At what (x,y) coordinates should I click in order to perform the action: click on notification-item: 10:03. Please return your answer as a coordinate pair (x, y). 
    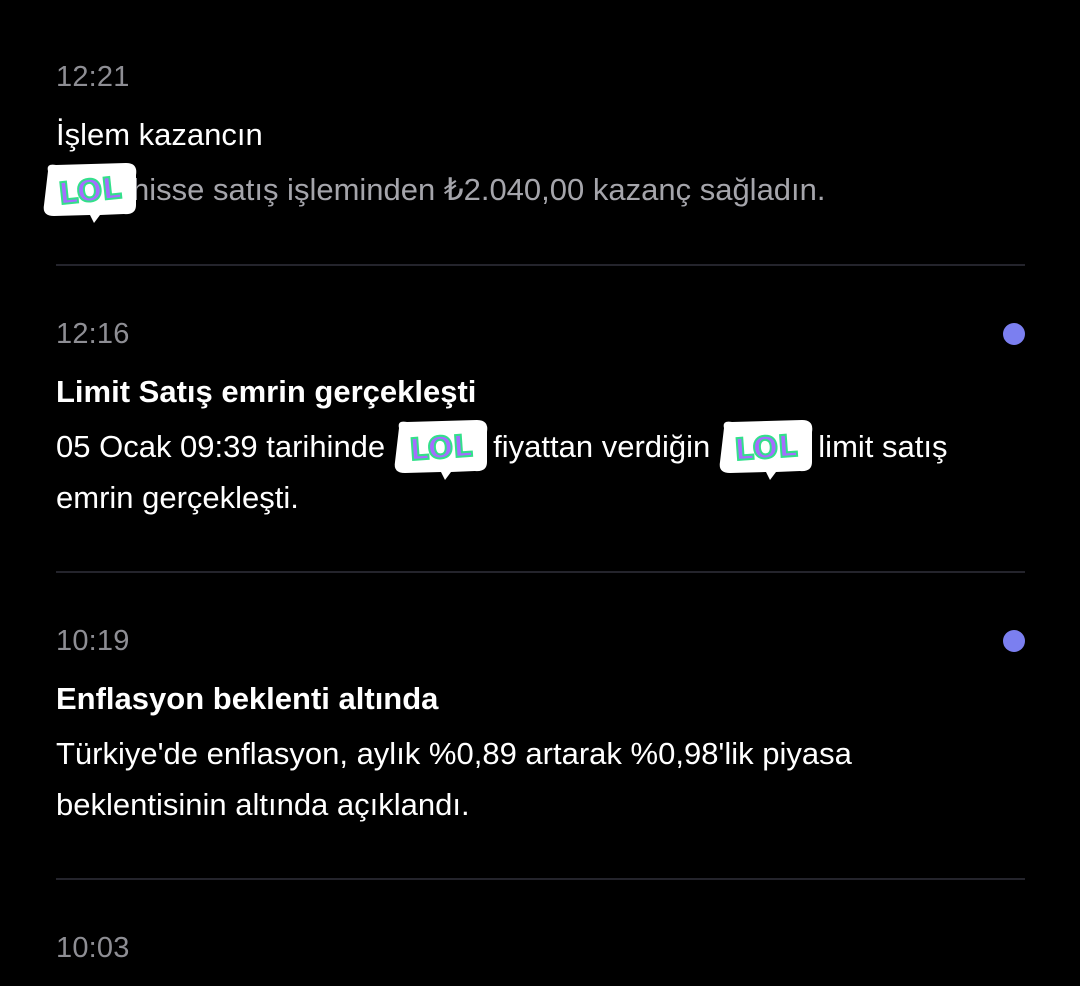
    Looking at the image, I should click on (540, 956).